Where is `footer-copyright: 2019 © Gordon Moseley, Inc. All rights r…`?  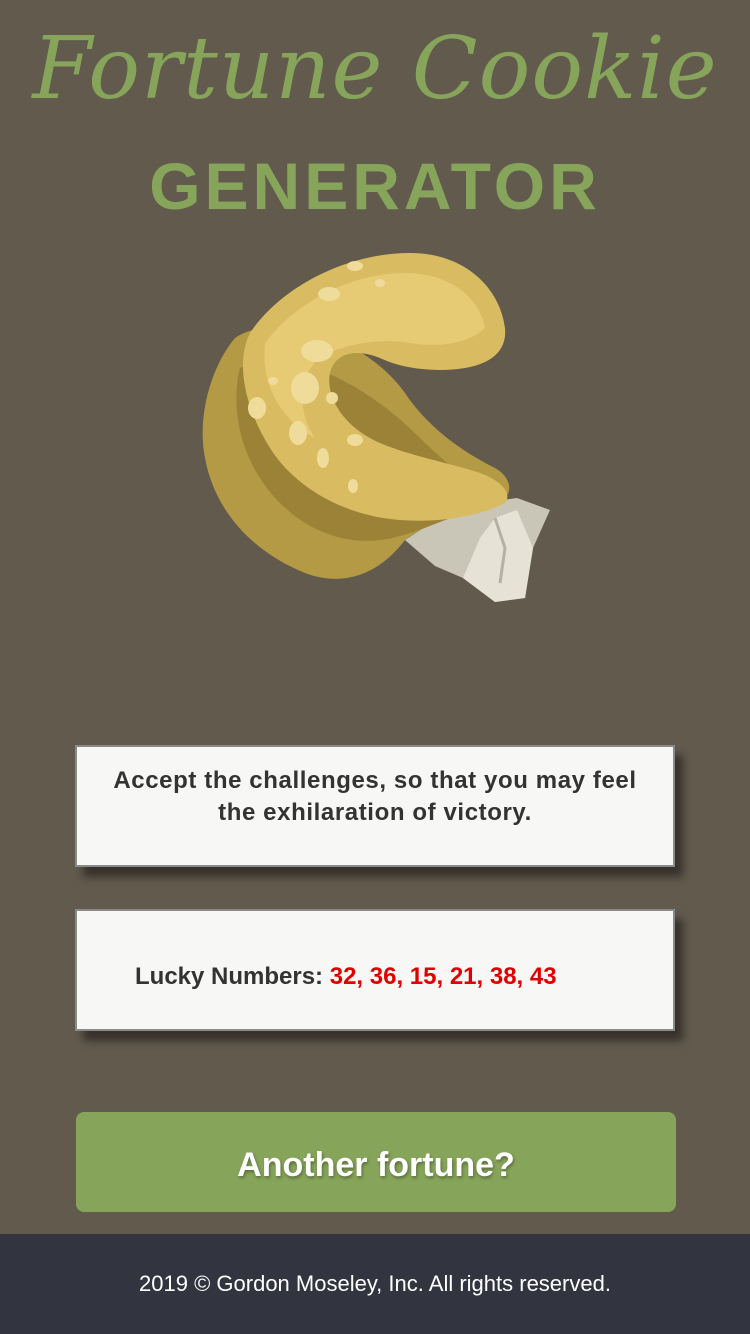 footer-copyright: 2019 © Gordon Moseley, Inc. All rights r… is located at coordinates (375, 1283).